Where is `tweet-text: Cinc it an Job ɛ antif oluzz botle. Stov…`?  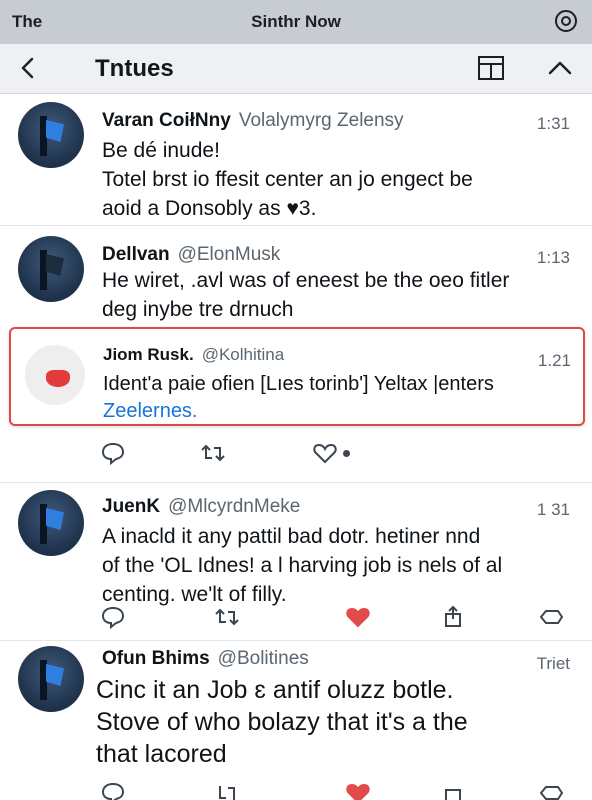 tweet-text: Cinc it an Job ɛ antif oluzz botle. Stov… is located at coordinates (324, 722).